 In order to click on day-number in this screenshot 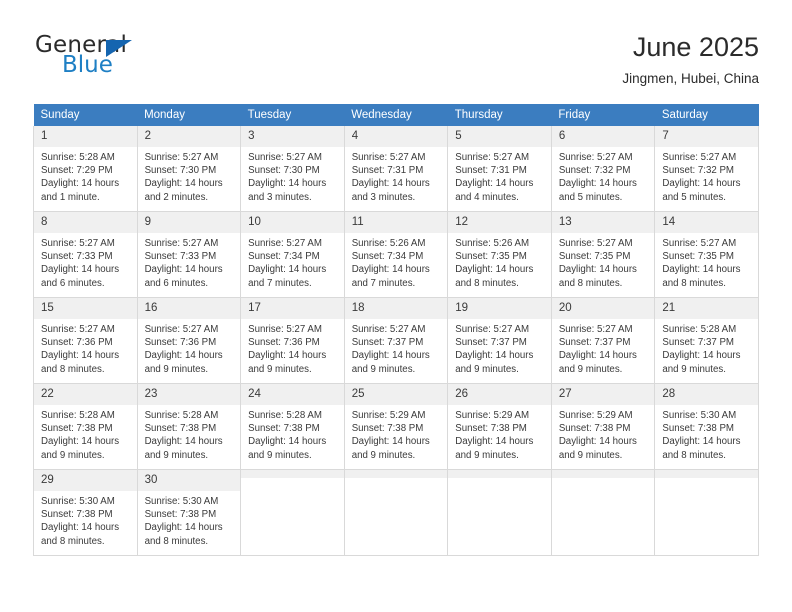, I will do `click(603, 474)`.